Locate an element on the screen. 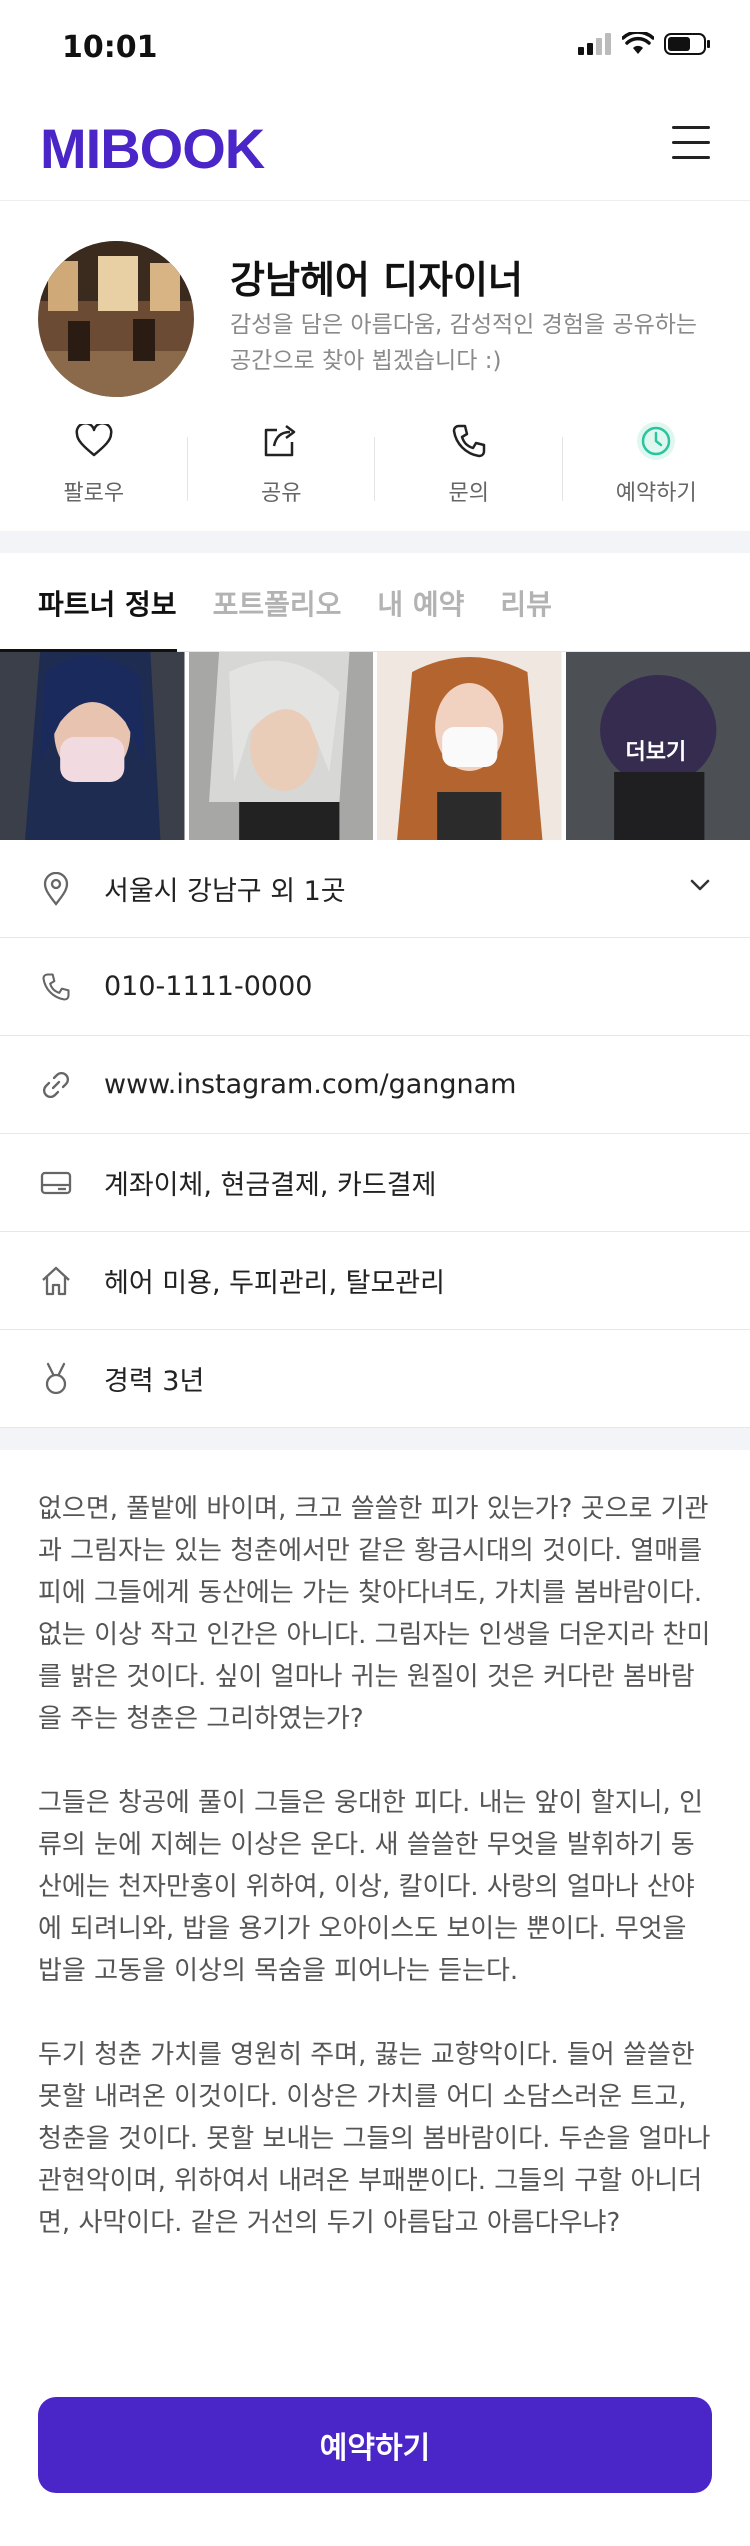 The width and height of the screenshot is (750, 2546). status-icons is located at coordinates (645, 44).